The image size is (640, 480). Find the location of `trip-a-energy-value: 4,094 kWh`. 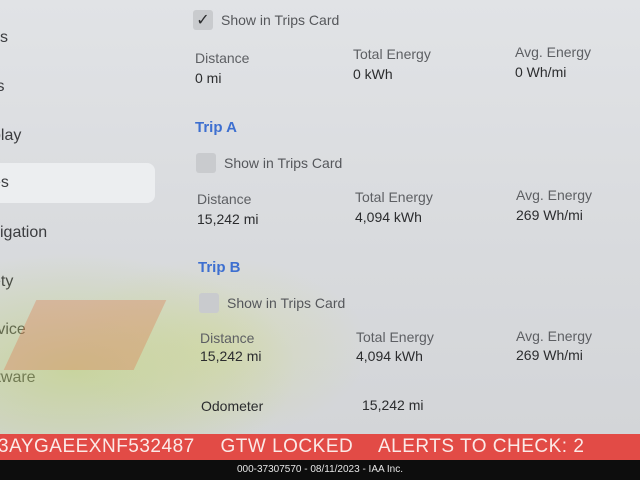

trip-a-energy-value: 4,094 kWh is located at coordinates (388, 217).